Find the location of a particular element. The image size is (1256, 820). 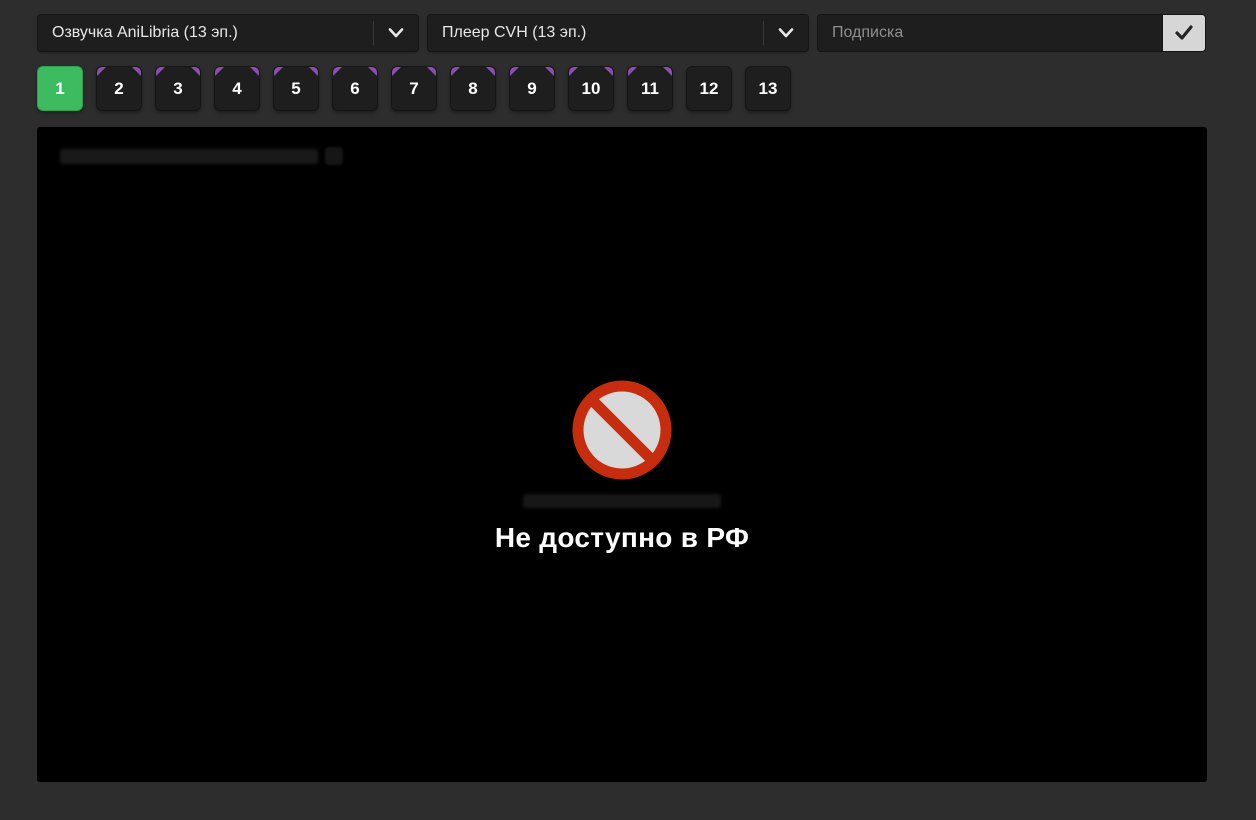

episode-button: 9 is located at coordinates (532, 88).